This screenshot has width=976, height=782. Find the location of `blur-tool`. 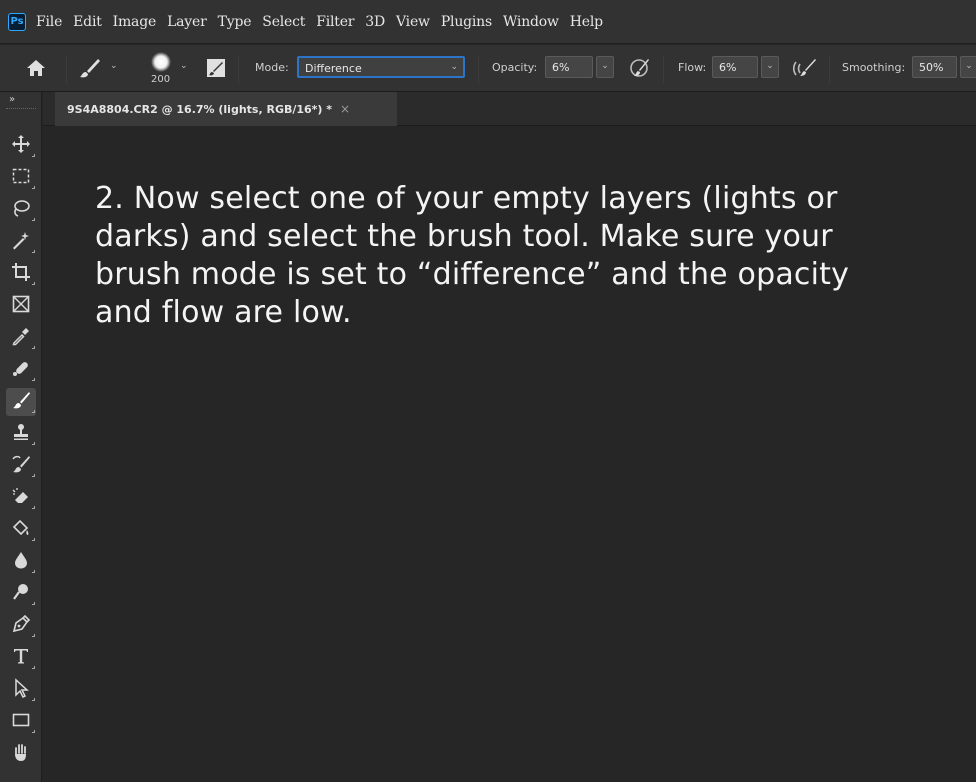

blur-tool is located at coordinates (21, 562).